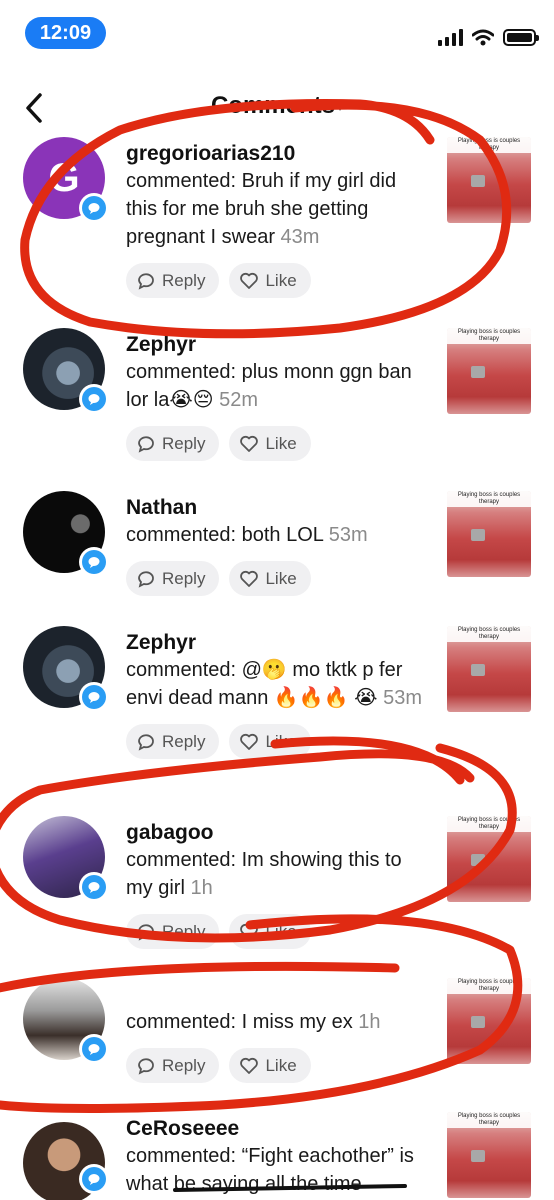 The image size is (554, 1200). Describe the element at coordinates (300, 237) in the screenshot. I see `comment-time: 43m` at that location.